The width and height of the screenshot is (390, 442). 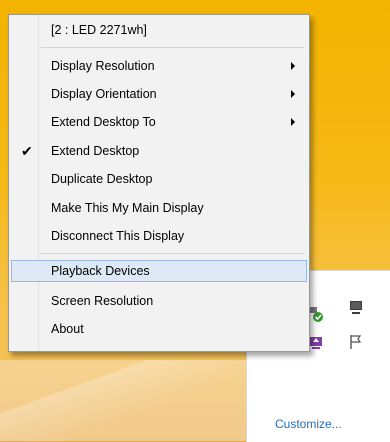 I want to click on menu-item-disconnect-display: Disconnect This Display, so click(x=159, y=236).